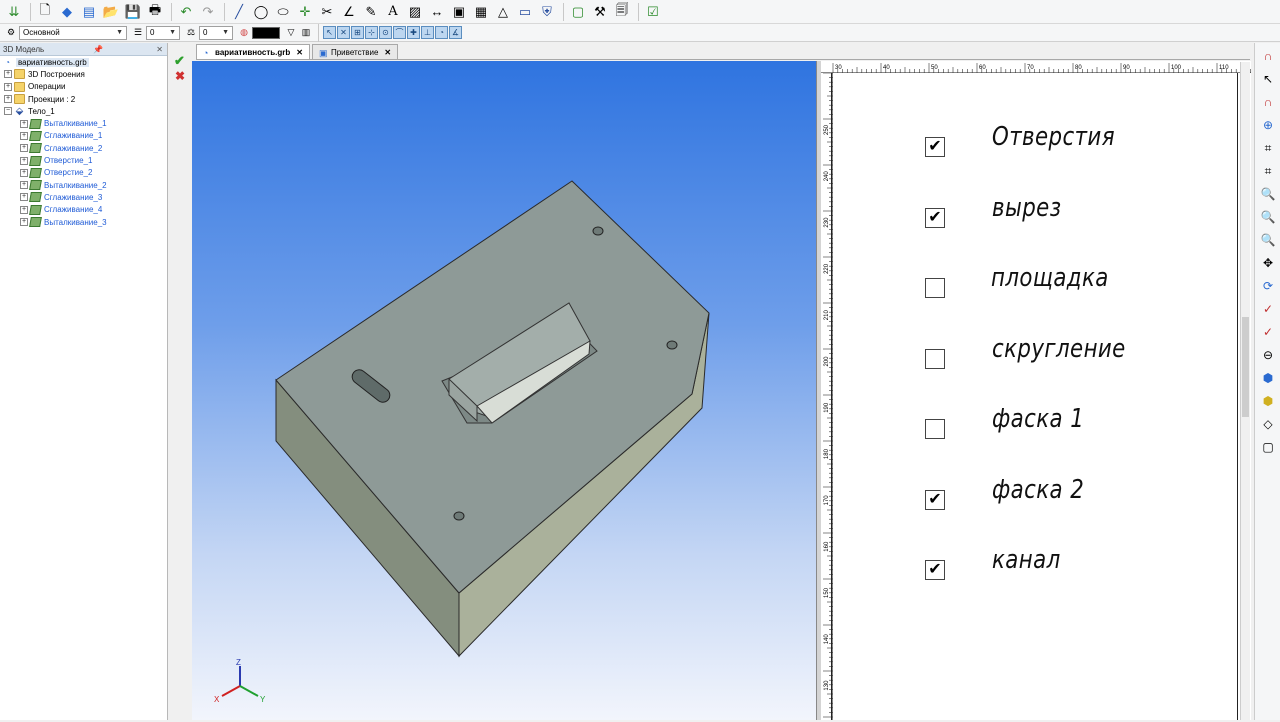 This screenshot has height=722, width=1280. Describe the element at coordinates (83, 136) in the screenshot. I see `tree-item-smooth-1: + Сглаживание_1` at that location.